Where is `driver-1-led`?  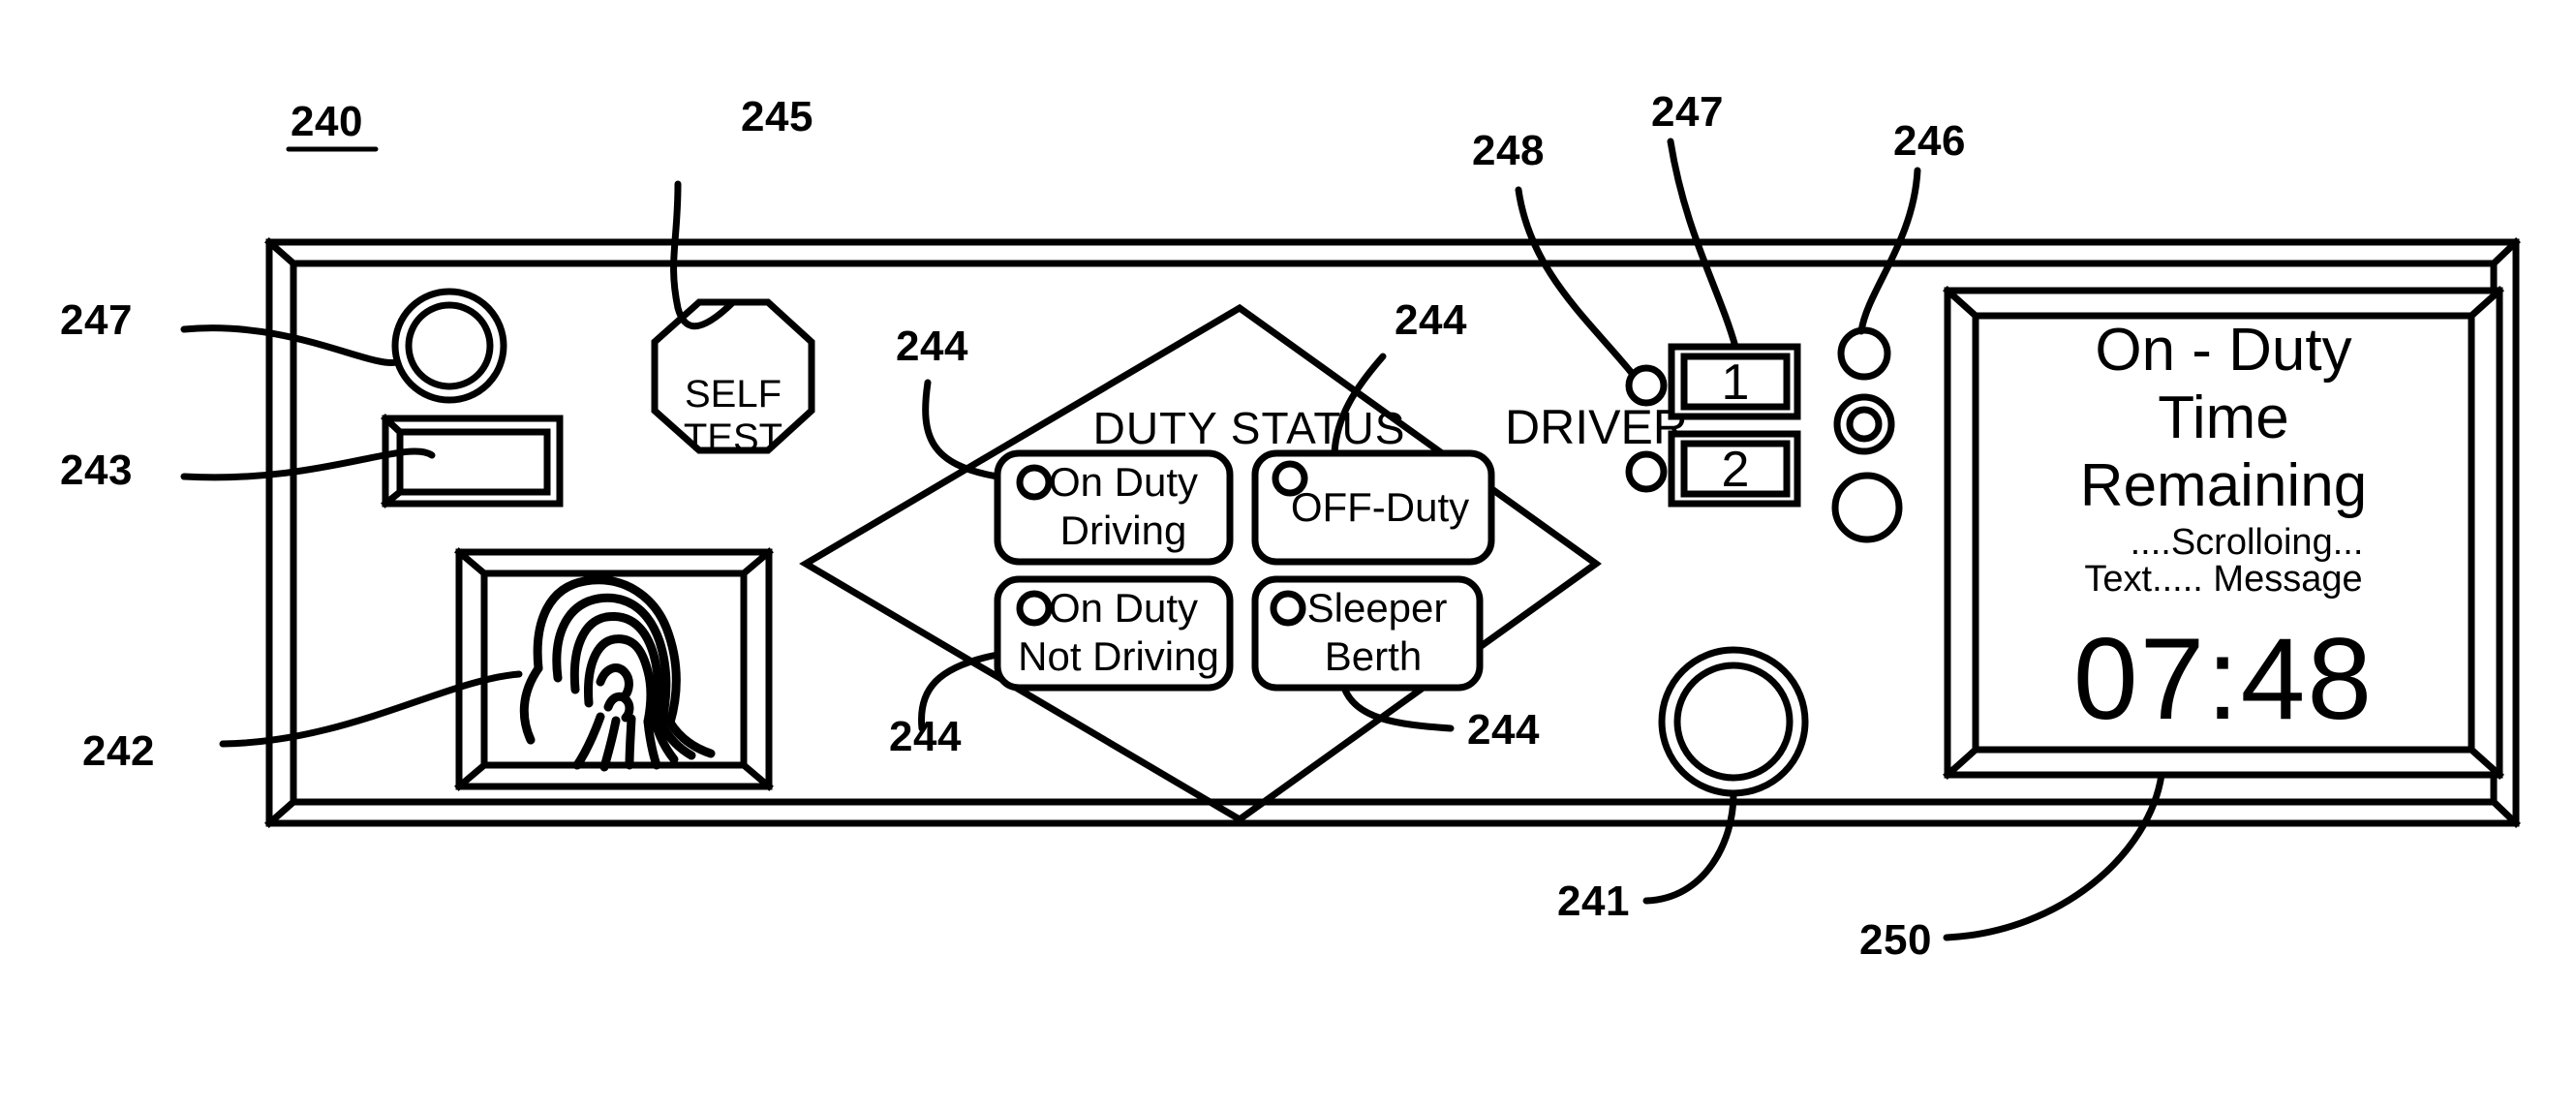
driver-1-led is located at coordinates (1646, 385).